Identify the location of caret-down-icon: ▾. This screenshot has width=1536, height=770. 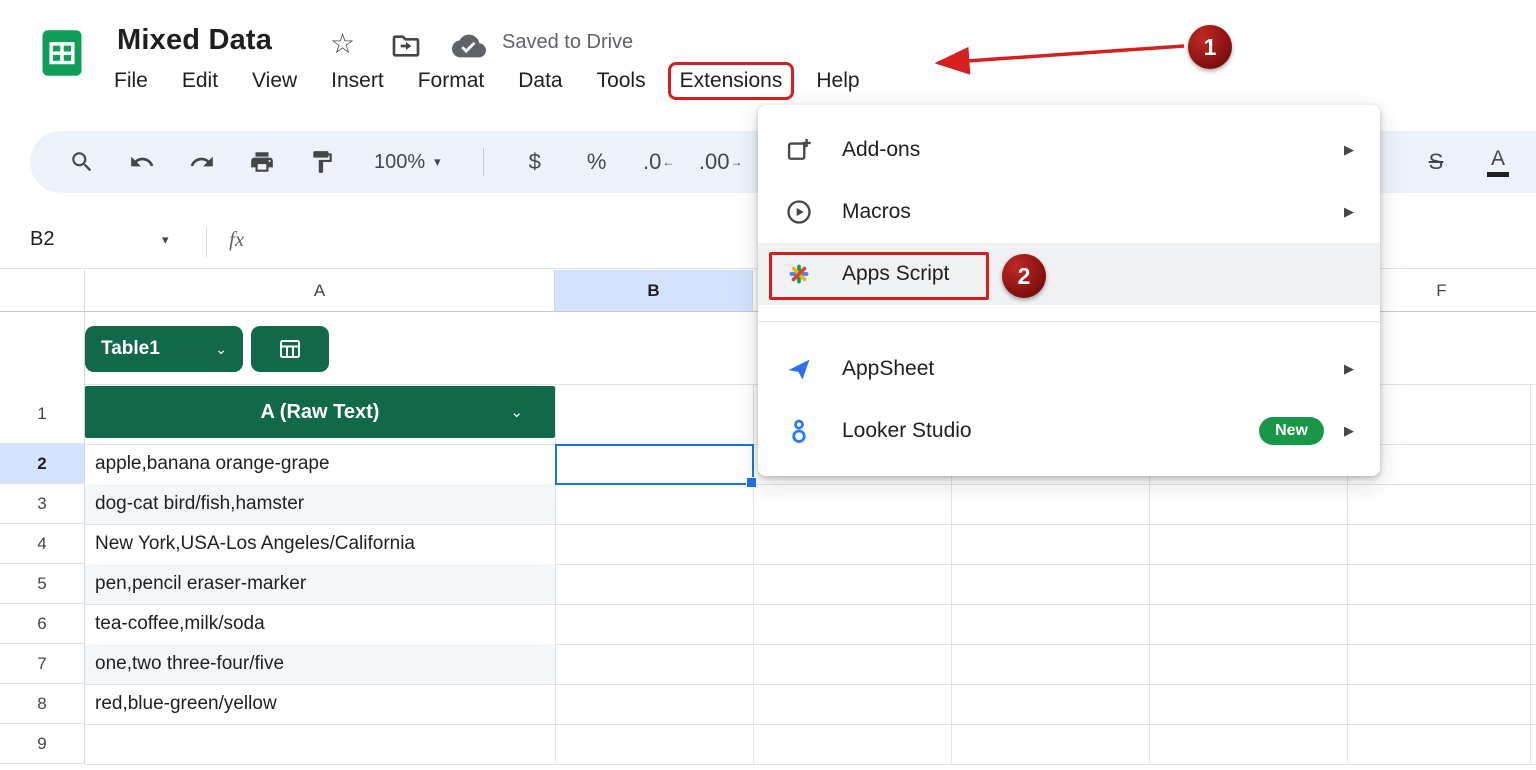
(437, 161).